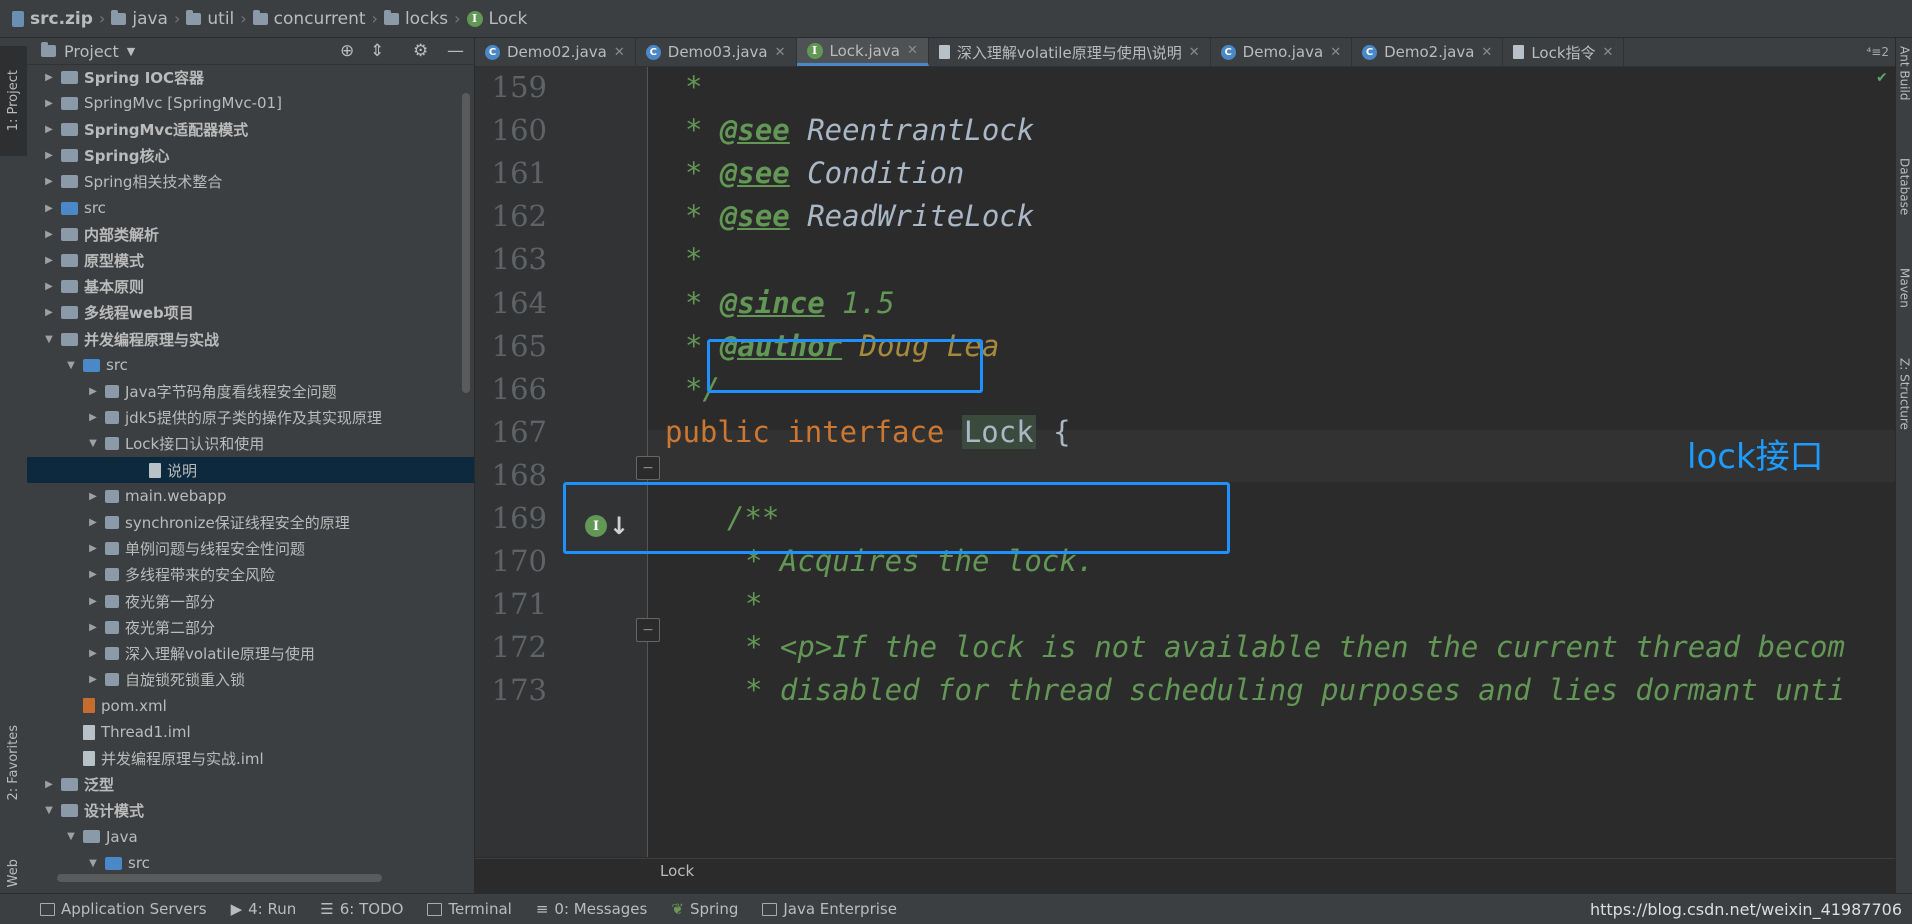 The width and height of the screenshot is (1912, 924). I want to click on editor-tab: C Demo.java ✕, so click(1282, 52).